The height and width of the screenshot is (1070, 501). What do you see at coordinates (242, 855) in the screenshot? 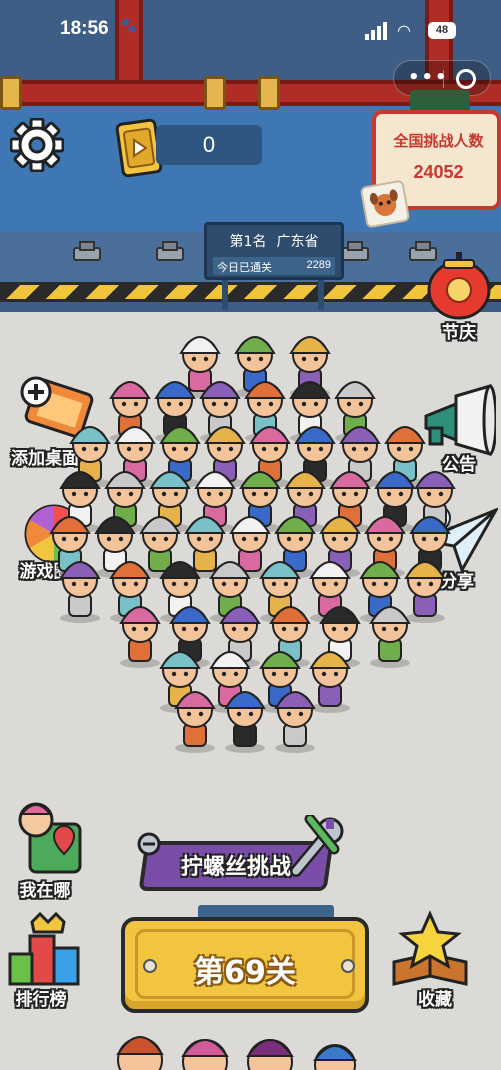
I see `screw-challenge-banner: 拧螺丝挑战` at bounding box center [242, 855].